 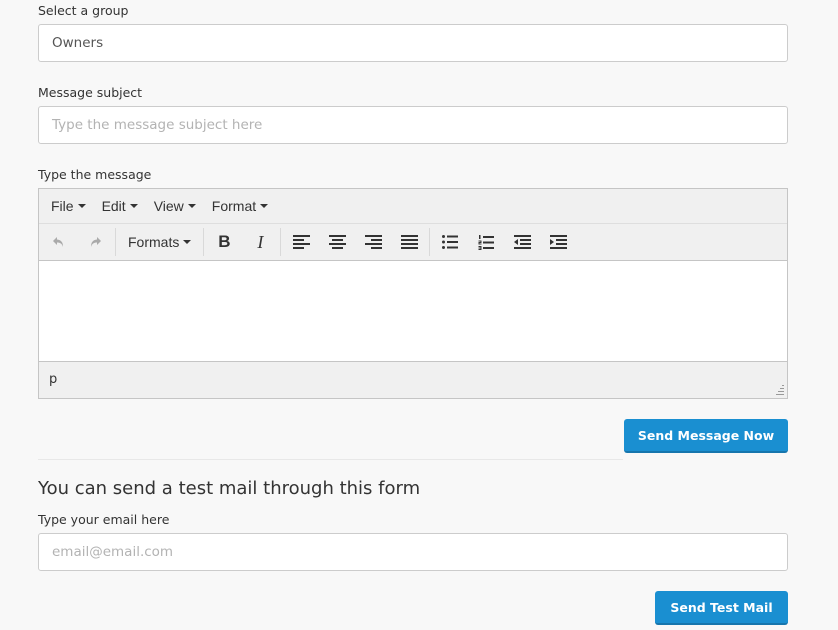 I want to click on menu-edit: Edit, so click(x=120, y=206).